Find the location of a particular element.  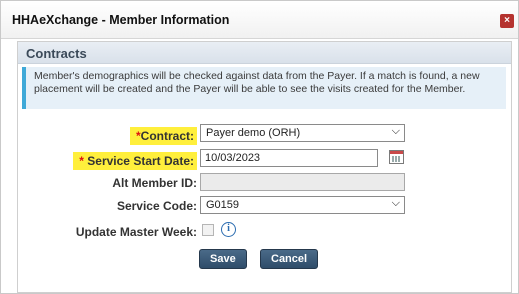

dialog-titlebar: HHAeXchange - Member Information × is located at coordinates (259, 20).